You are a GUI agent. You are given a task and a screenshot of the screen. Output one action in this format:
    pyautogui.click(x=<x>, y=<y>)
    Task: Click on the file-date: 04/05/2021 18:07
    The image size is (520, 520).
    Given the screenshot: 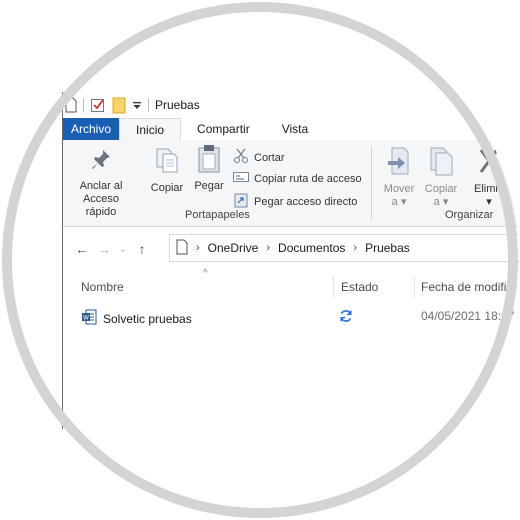 What is the action you would take?
    pyautogui.click(x=468, y=316)
    